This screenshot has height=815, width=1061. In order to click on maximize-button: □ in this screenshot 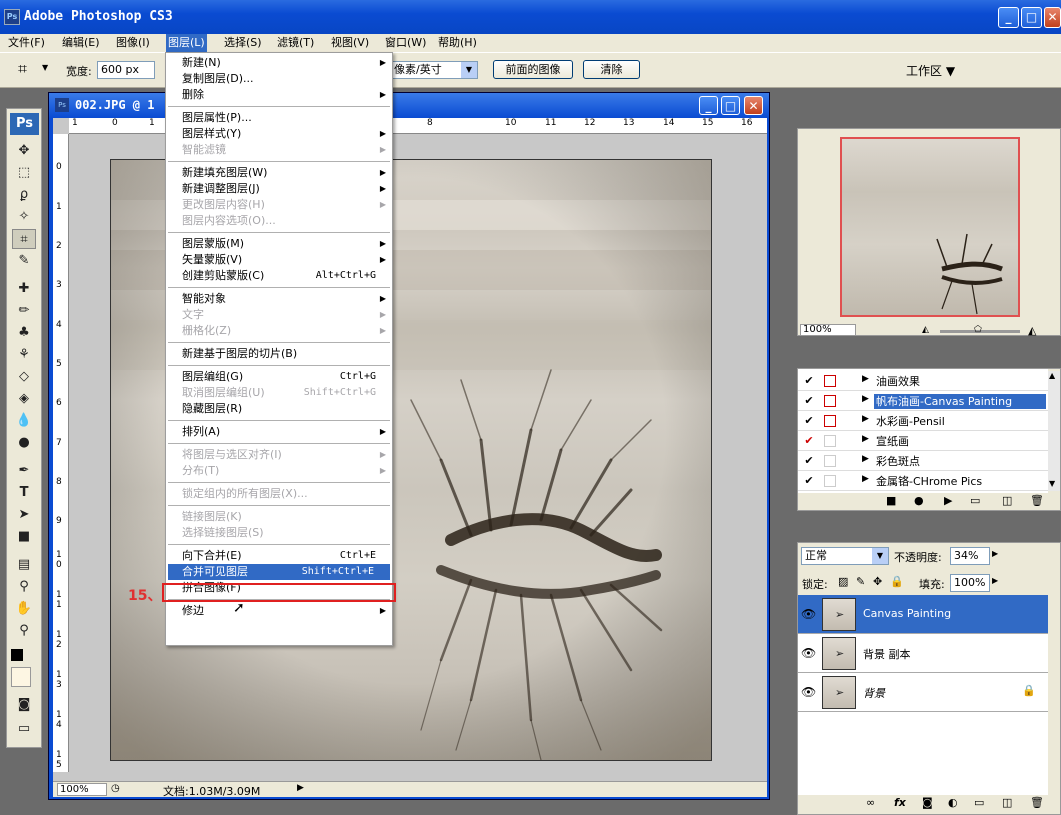, I will do `click(1031, 17)`.